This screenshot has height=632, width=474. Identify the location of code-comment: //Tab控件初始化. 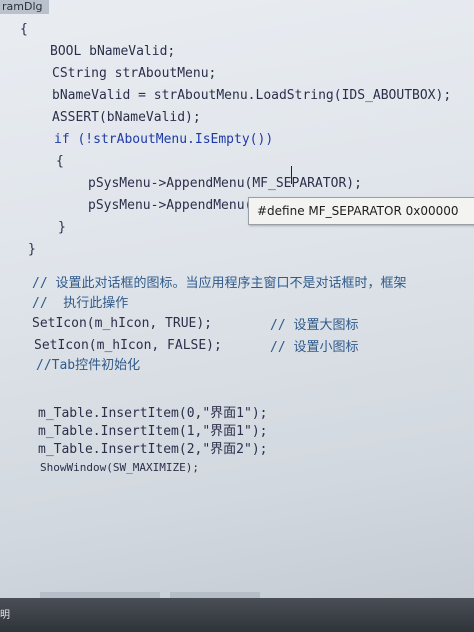
(88, 365).